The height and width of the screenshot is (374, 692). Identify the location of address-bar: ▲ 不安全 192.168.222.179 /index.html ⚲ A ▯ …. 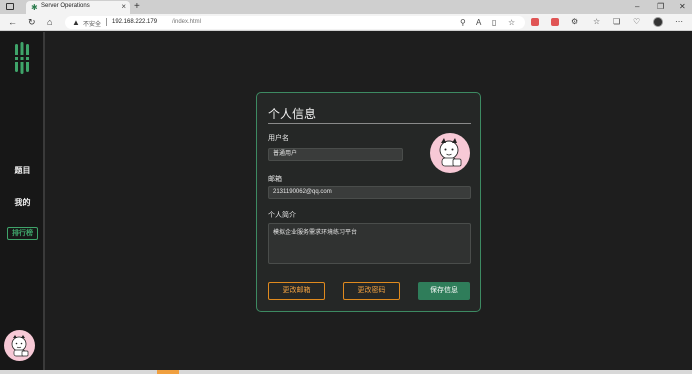
(295, 22).